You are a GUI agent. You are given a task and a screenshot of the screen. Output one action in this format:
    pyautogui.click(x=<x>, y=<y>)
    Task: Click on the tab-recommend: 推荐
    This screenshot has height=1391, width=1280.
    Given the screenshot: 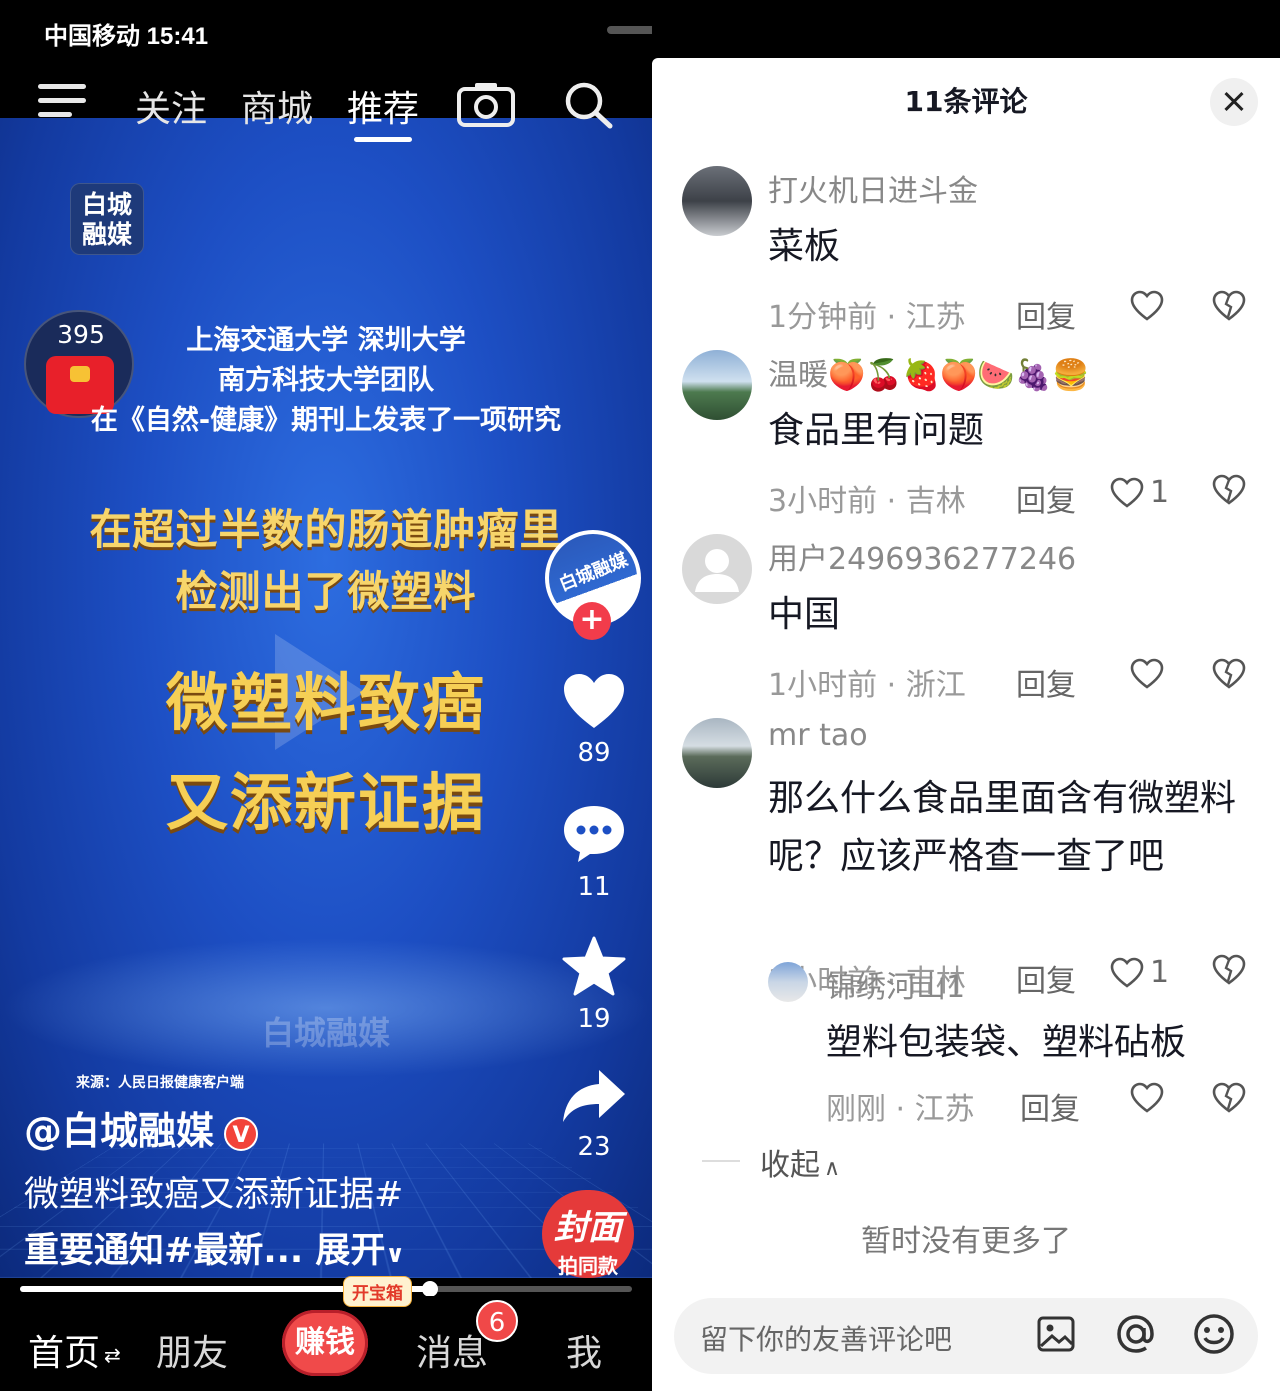 What is the action you would take?
    pyautogui.click(x=383, y=106)
    